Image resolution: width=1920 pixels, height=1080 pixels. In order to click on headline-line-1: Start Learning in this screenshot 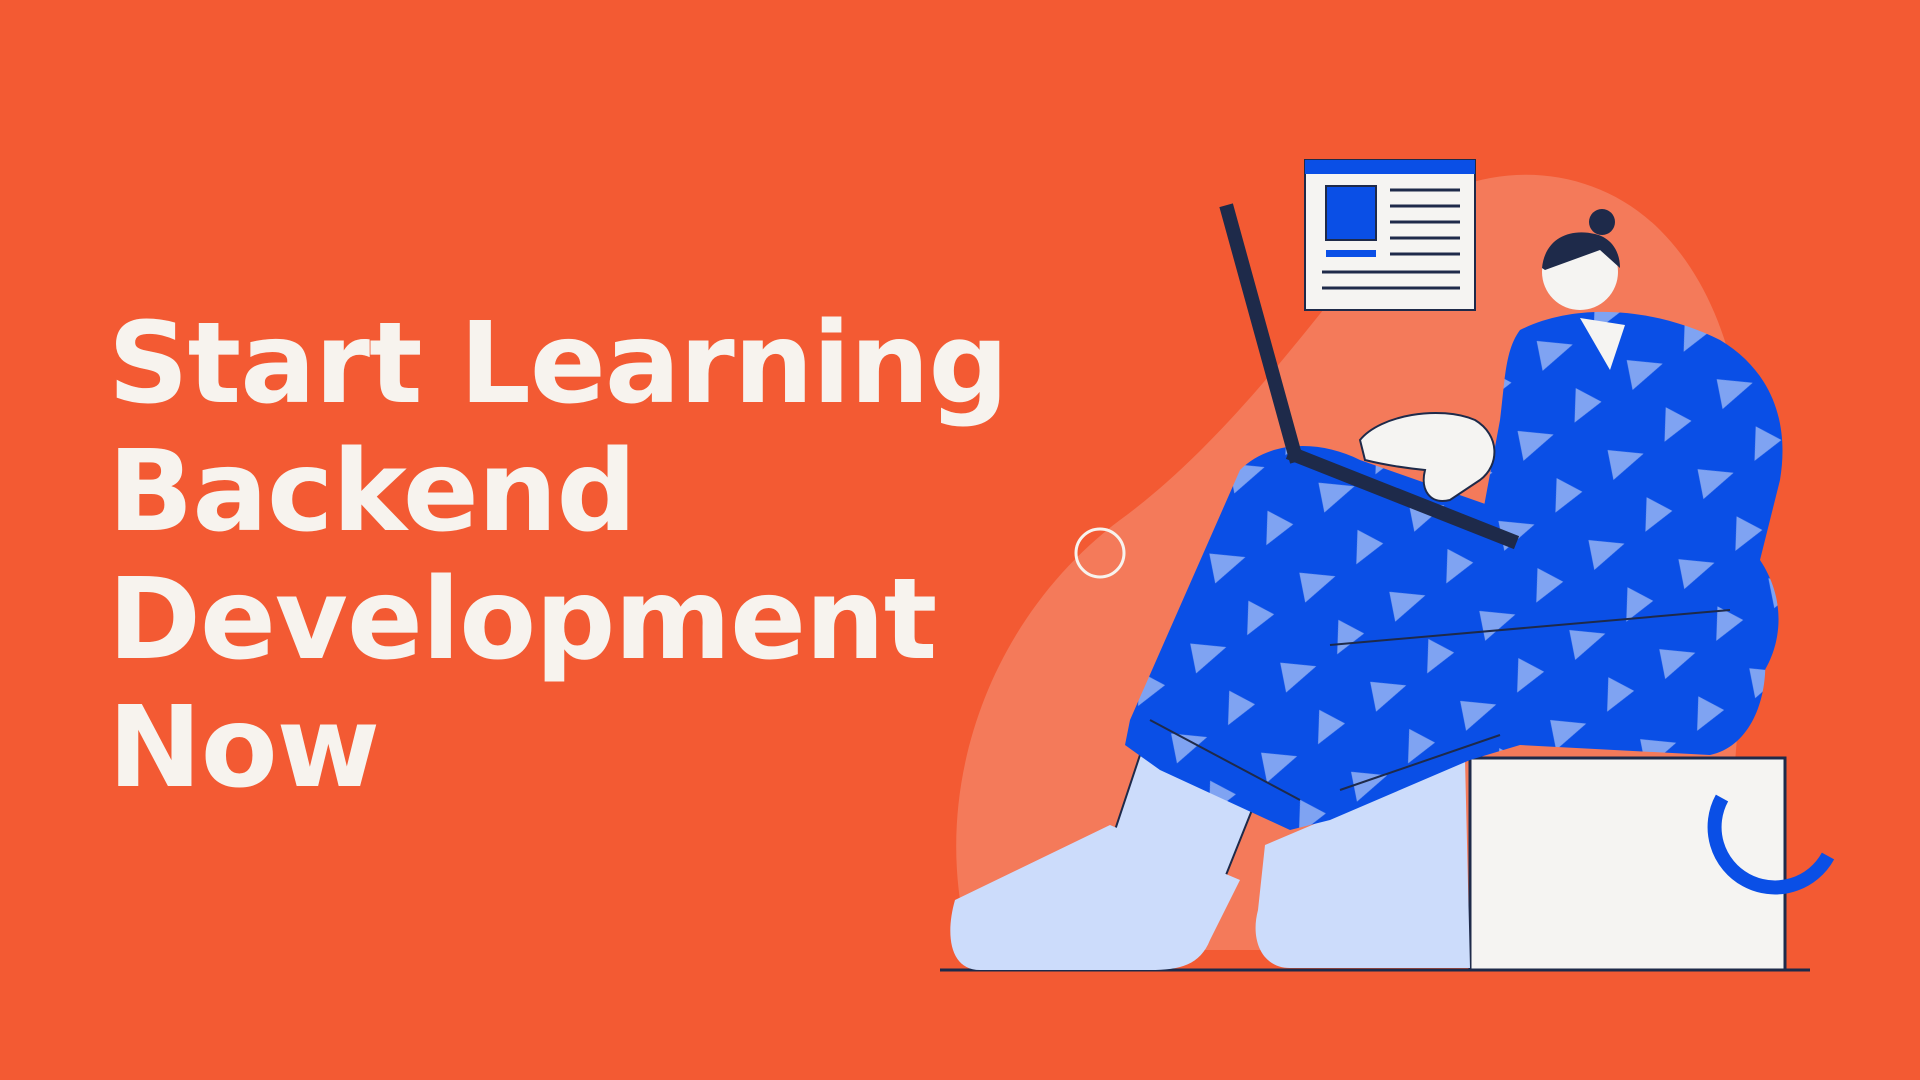, I will do `click(558, 364)`.